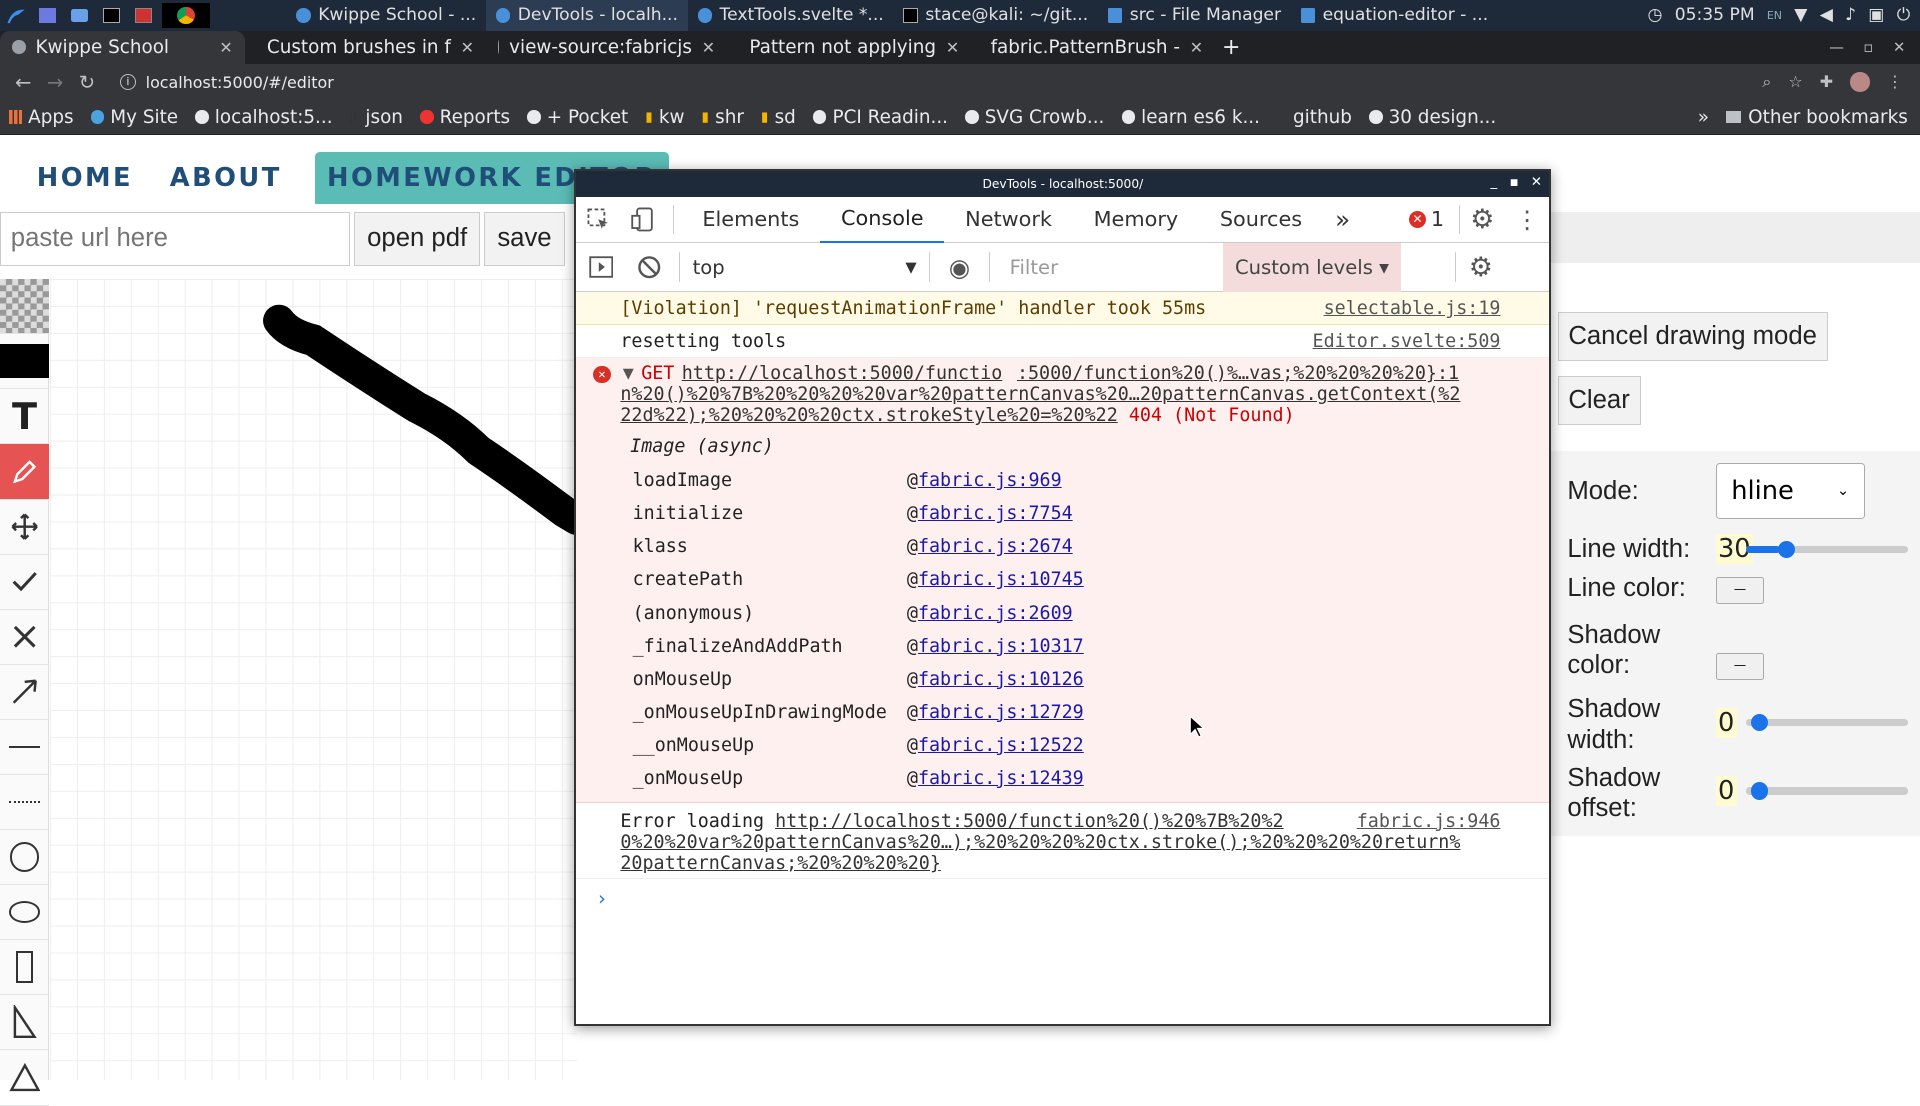 The image size is (1920, 1106). Describe the element at coordinates (24, 417) in the screenshot. I see `text-tool-icon: T` at that location.